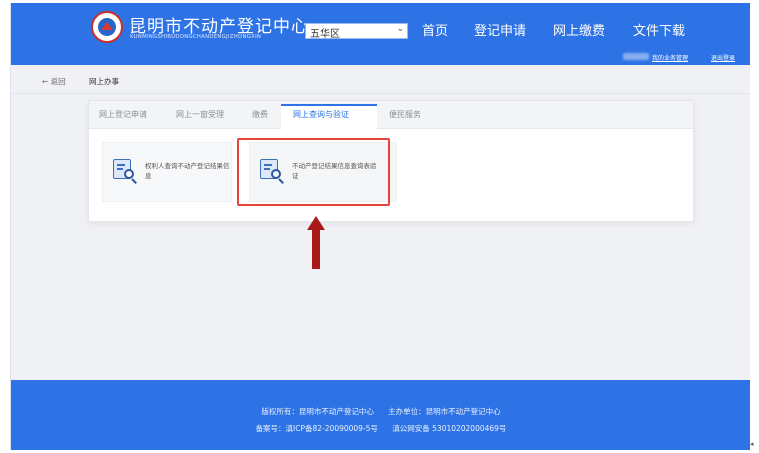  I want to click on user-name-blurred, so click(636, 56).